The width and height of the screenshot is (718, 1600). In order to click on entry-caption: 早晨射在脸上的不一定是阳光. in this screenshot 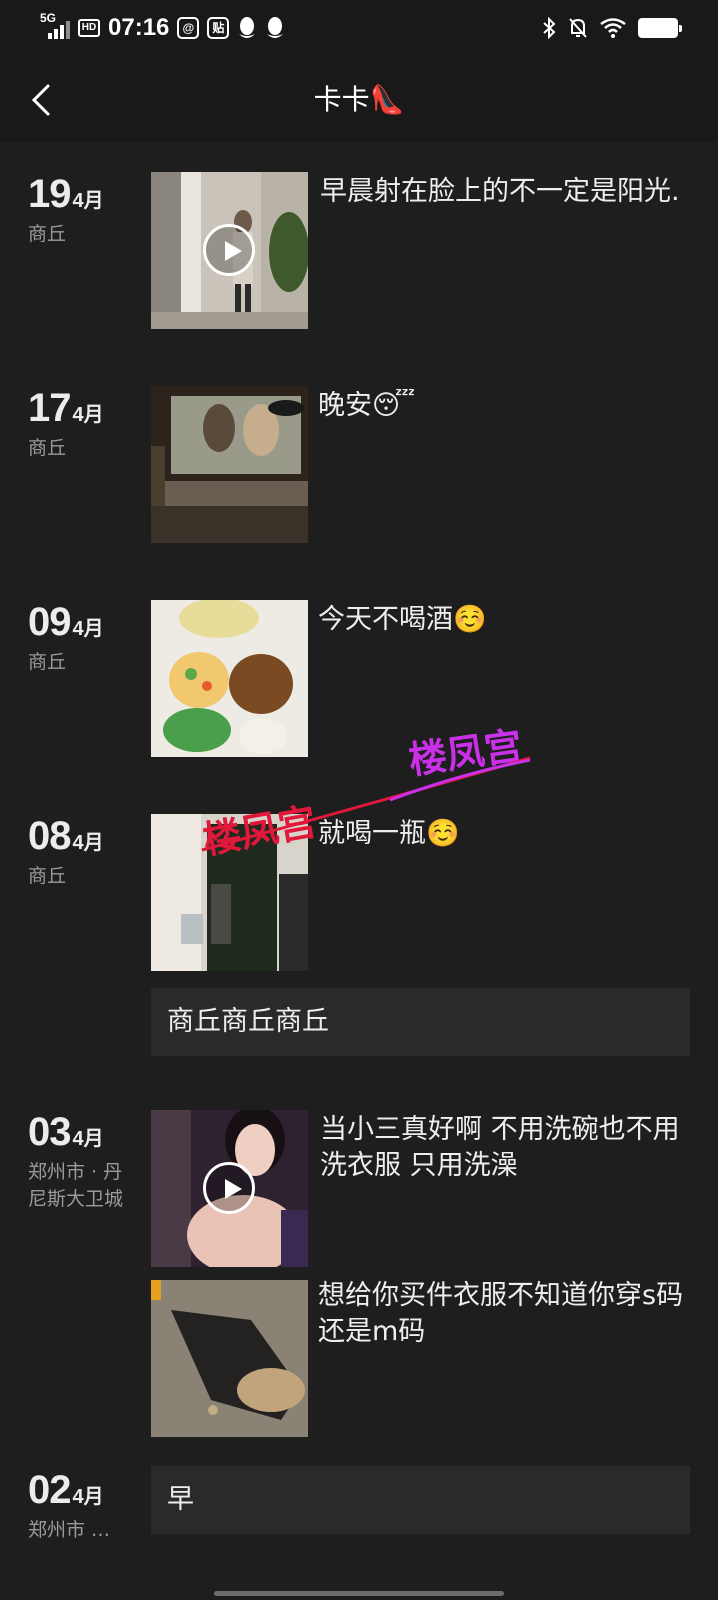, I will do `click(500, 191)`.